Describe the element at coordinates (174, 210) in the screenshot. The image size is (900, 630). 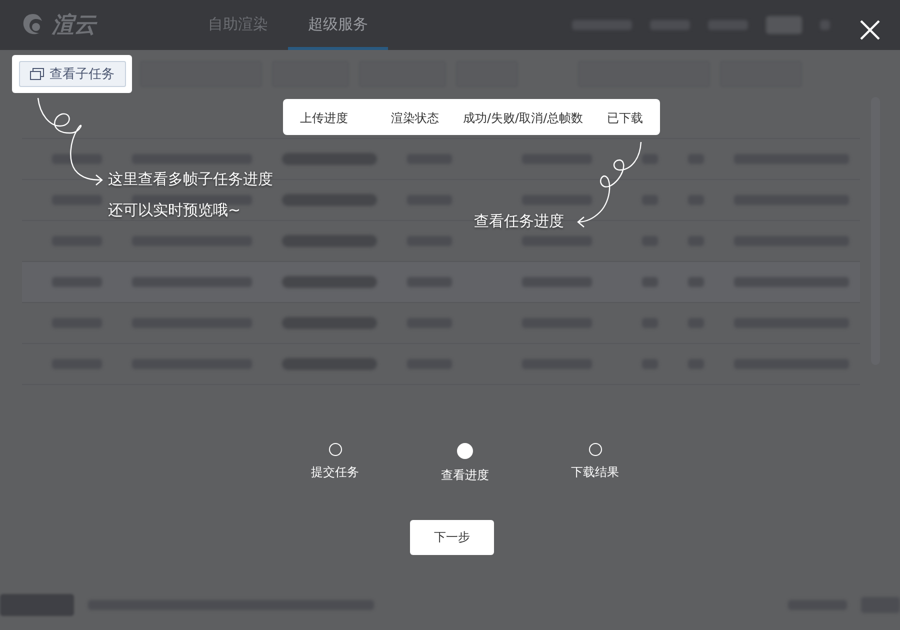
I see `hint-text: 还可以实时预览哦~` at that location.